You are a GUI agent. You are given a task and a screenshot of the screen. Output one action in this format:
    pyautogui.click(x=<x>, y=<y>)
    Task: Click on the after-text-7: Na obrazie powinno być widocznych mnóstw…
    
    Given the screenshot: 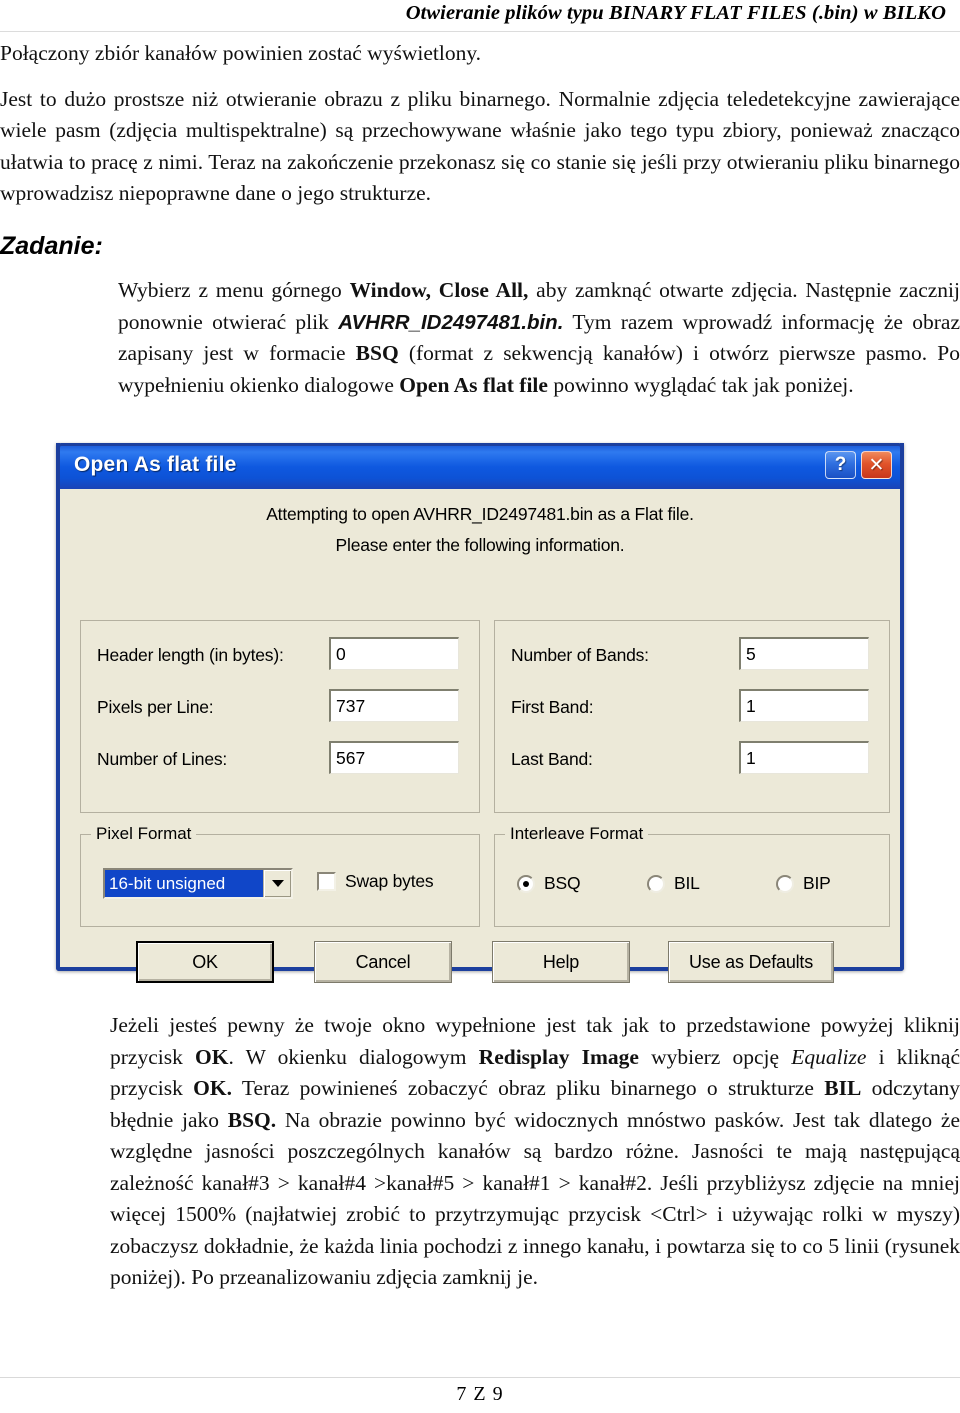 What is the action you would take?
    pyautogui.click(x=535, y=1198)
    